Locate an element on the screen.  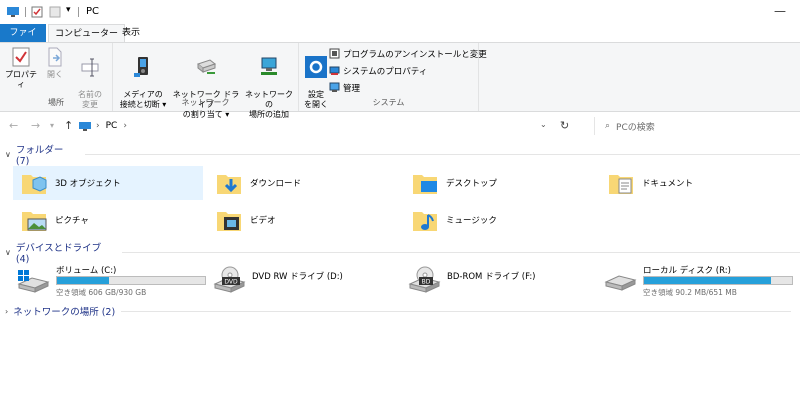
ribbon-tabs: ファイル コンピューター 表示 is located at coordinates (400, 40).